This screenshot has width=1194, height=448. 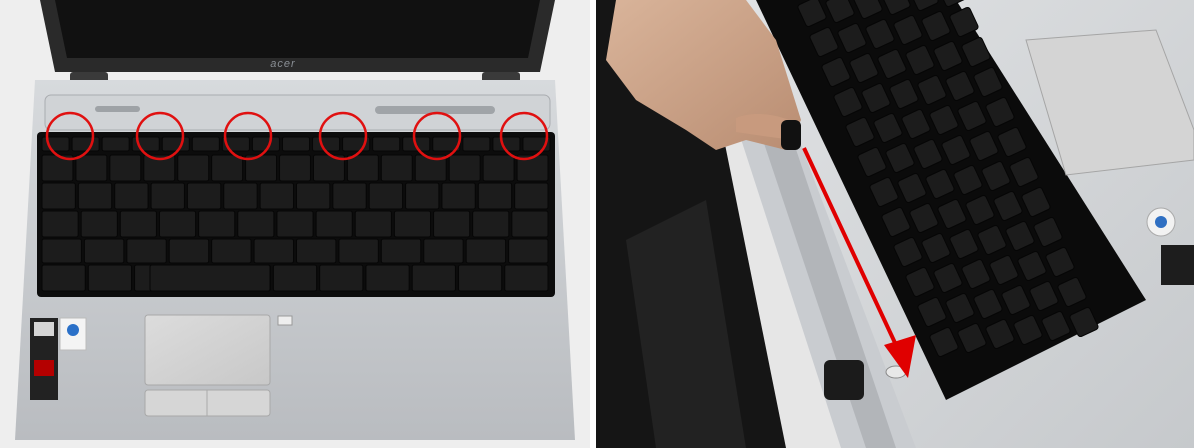 I want to click on touchpad, so click(x=207, y=350).